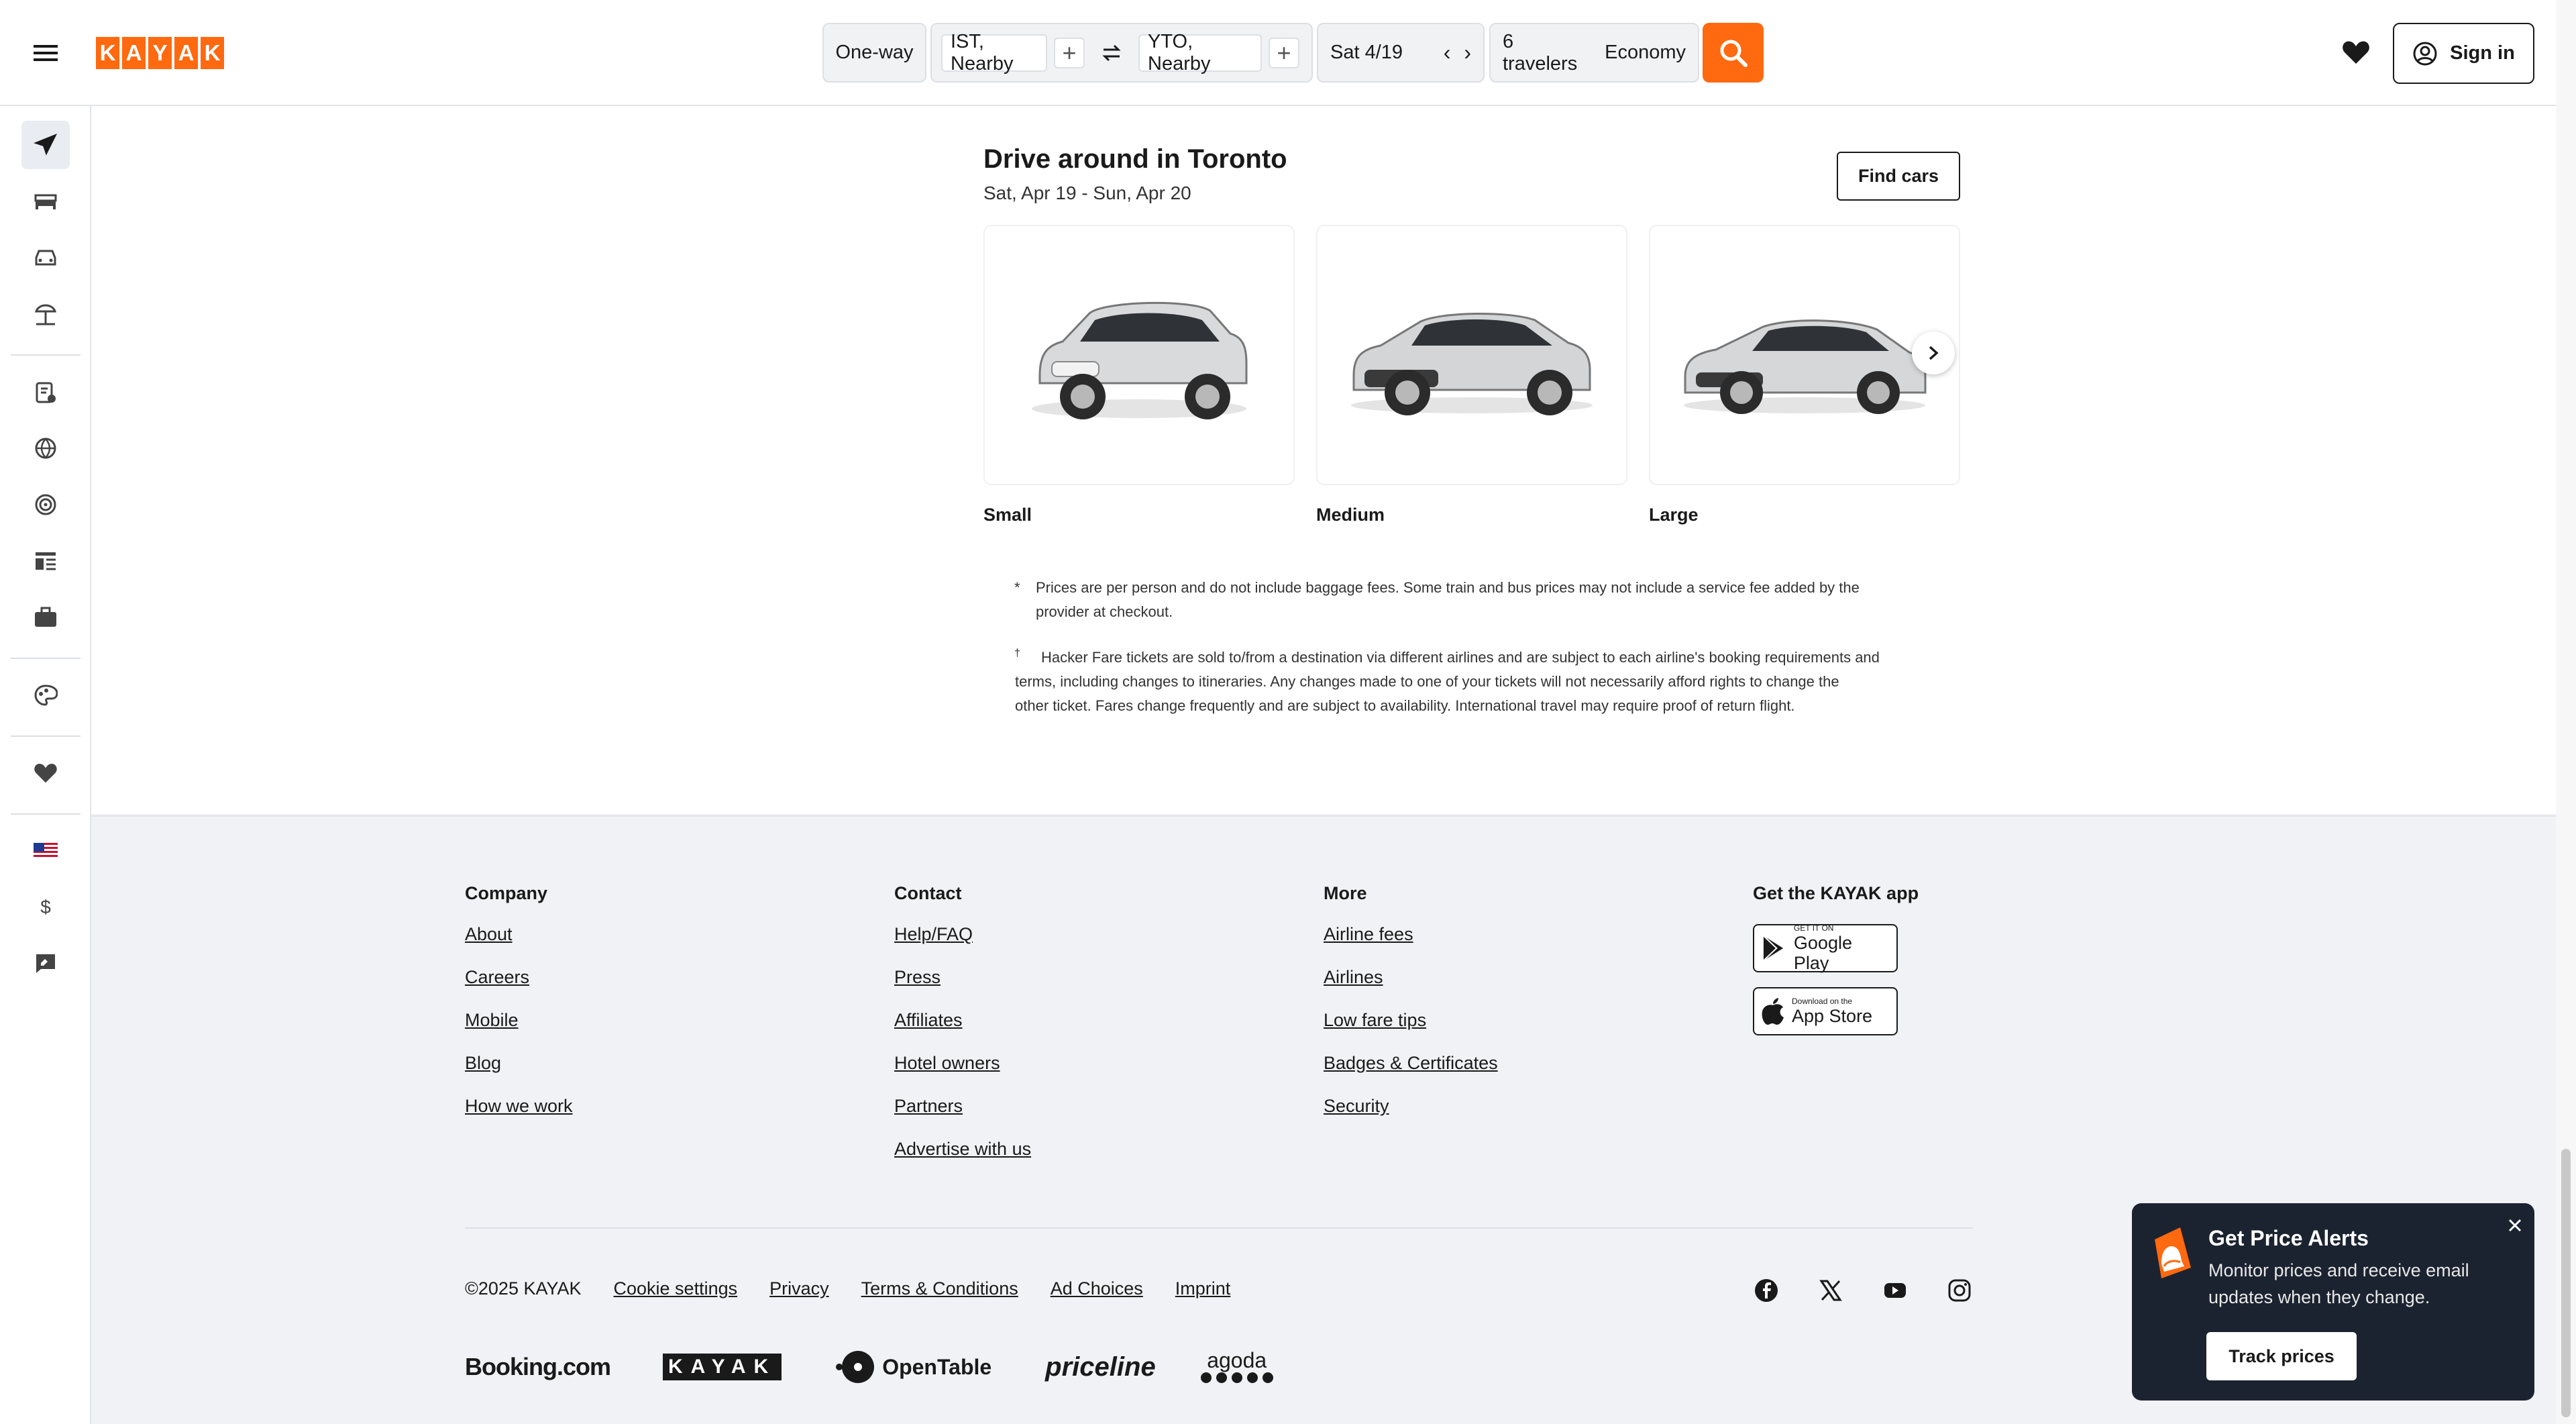 This screenshot has width=2576, height=1424. I want to click on sidebar-item-trips, so click(45, 392).